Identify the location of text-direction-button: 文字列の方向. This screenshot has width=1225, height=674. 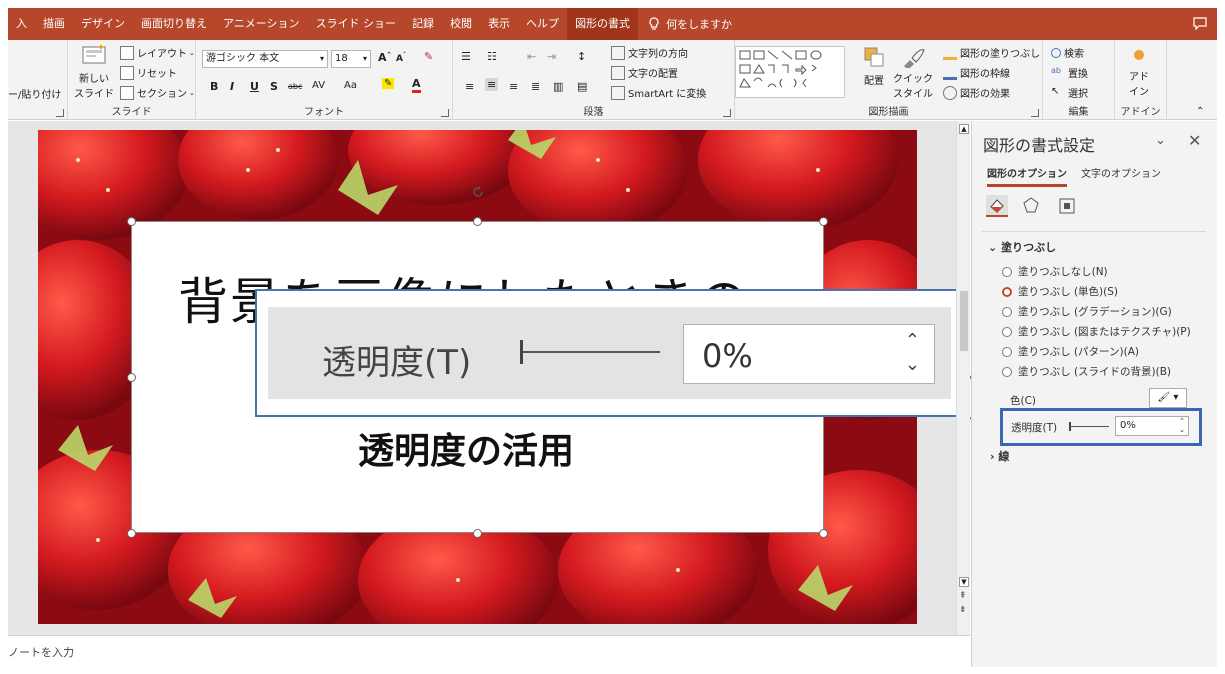
(649, 52).